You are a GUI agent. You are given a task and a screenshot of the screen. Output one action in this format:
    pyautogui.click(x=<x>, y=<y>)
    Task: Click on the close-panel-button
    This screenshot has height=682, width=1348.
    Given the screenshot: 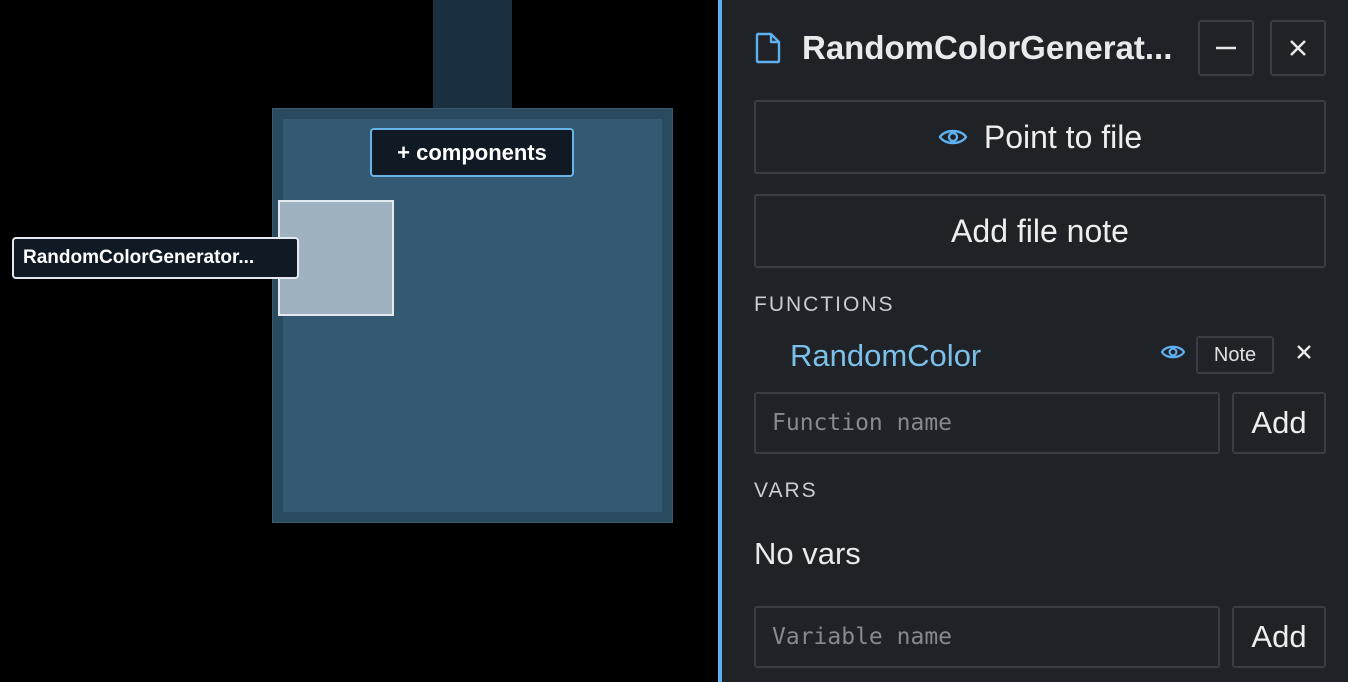 What is the action you would take?
    pyautogui.click(x=1298, y=48)
    